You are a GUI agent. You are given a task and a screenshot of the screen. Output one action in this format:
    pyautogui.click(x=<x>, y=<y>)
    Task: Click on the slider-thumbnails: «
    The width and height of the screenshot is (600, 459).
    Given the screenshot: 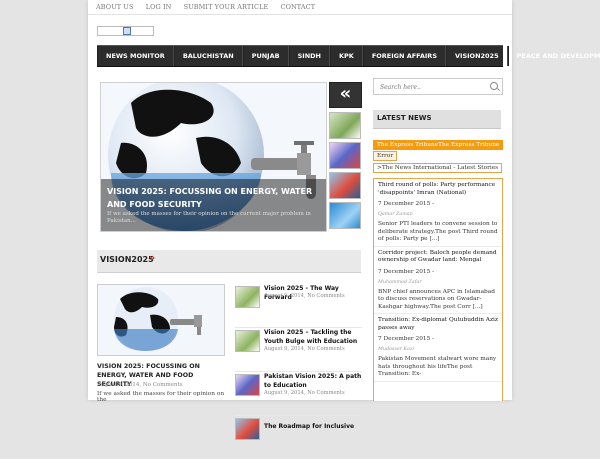 What is the action you would take?
    pyautogui.click(x=345, y=157)
    